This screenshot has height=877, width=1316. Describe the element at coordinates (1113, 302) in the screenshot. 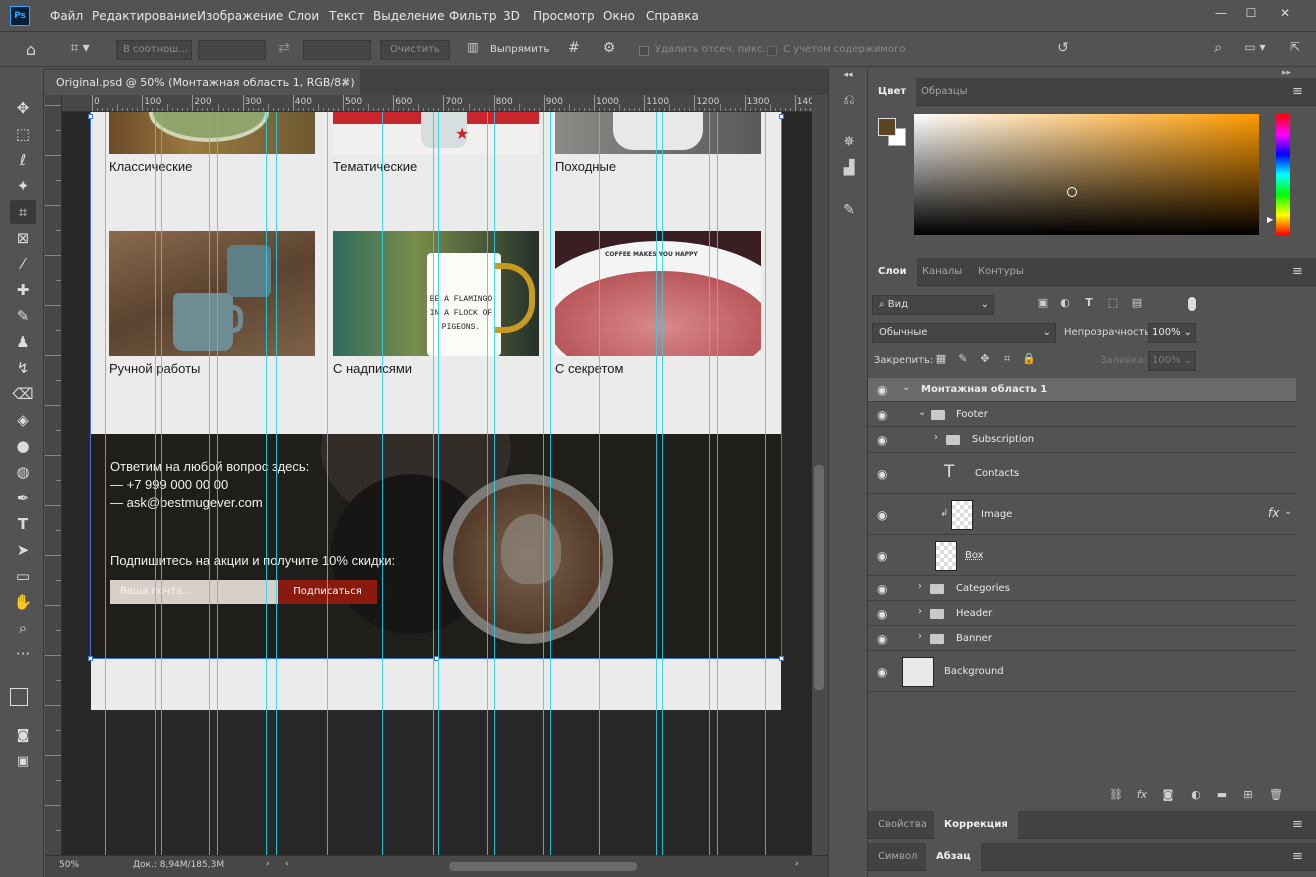

I see `filter-shape-icon: ⬚` at that location.